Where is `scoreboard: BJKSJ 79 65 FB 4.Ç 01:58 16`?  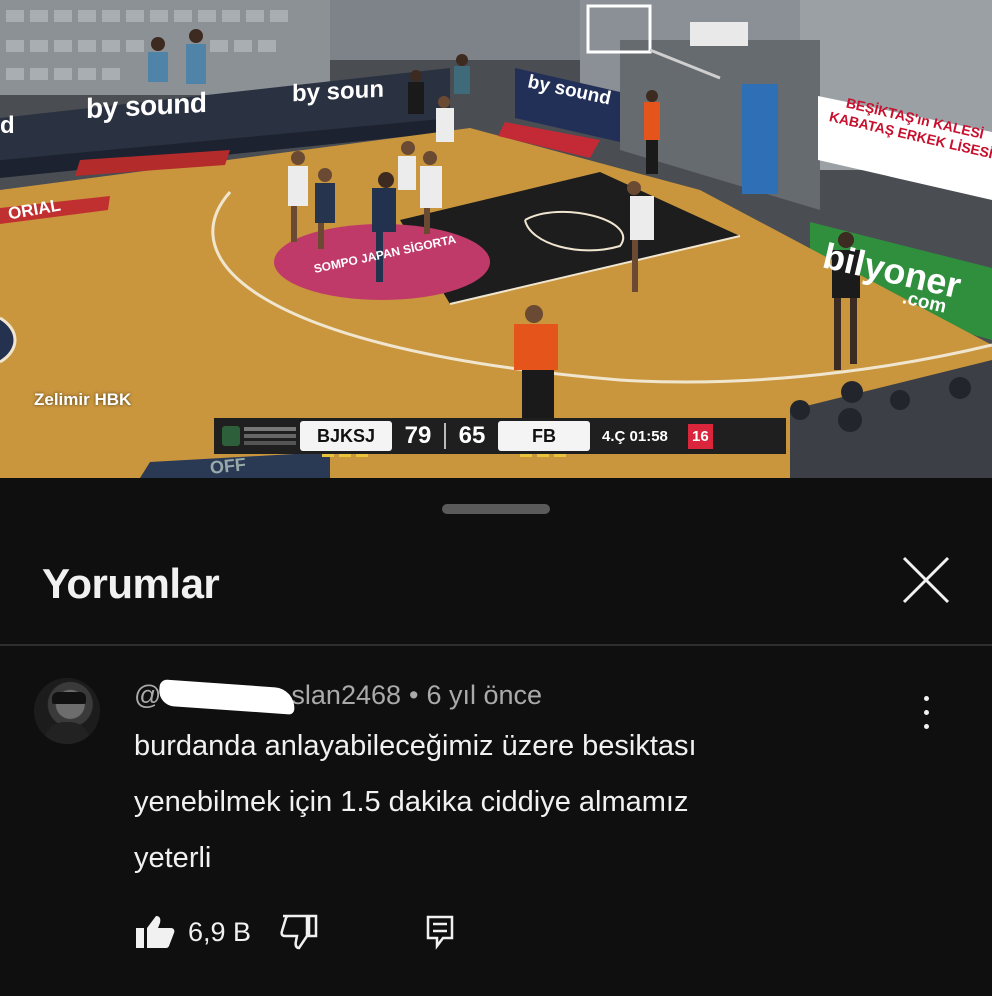 scoreboard: BJKSJ 79 65 FB 4.Ç 01:58 16 is located at coordinates (500, 437).